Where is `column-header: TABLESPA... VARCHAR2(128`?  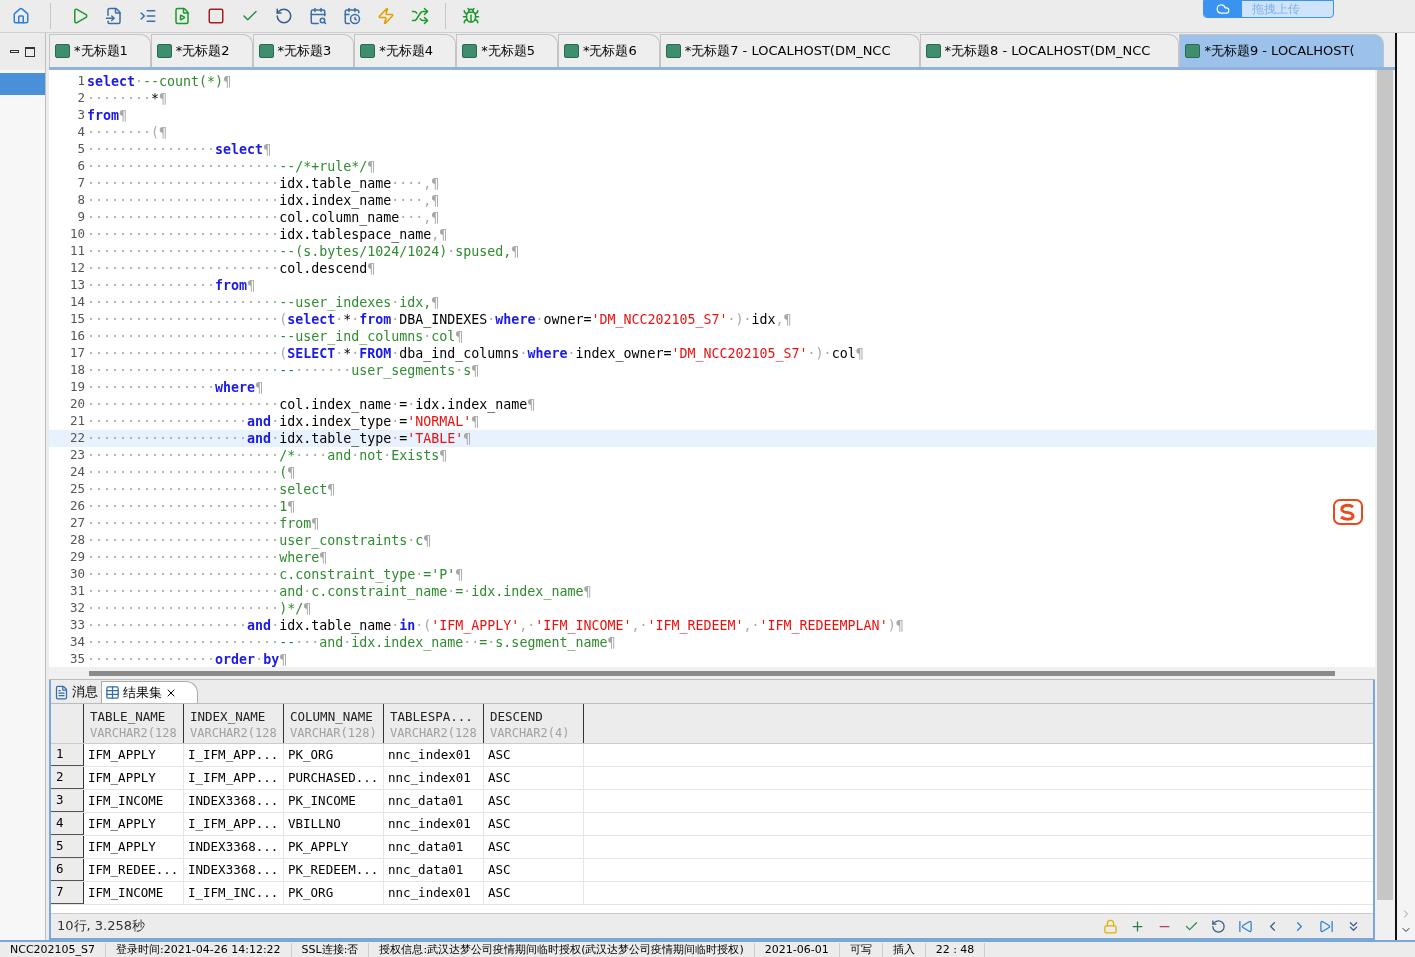
column-header: TABLESPA... VARCHAR2(128 is located at coordinates (434, 723).